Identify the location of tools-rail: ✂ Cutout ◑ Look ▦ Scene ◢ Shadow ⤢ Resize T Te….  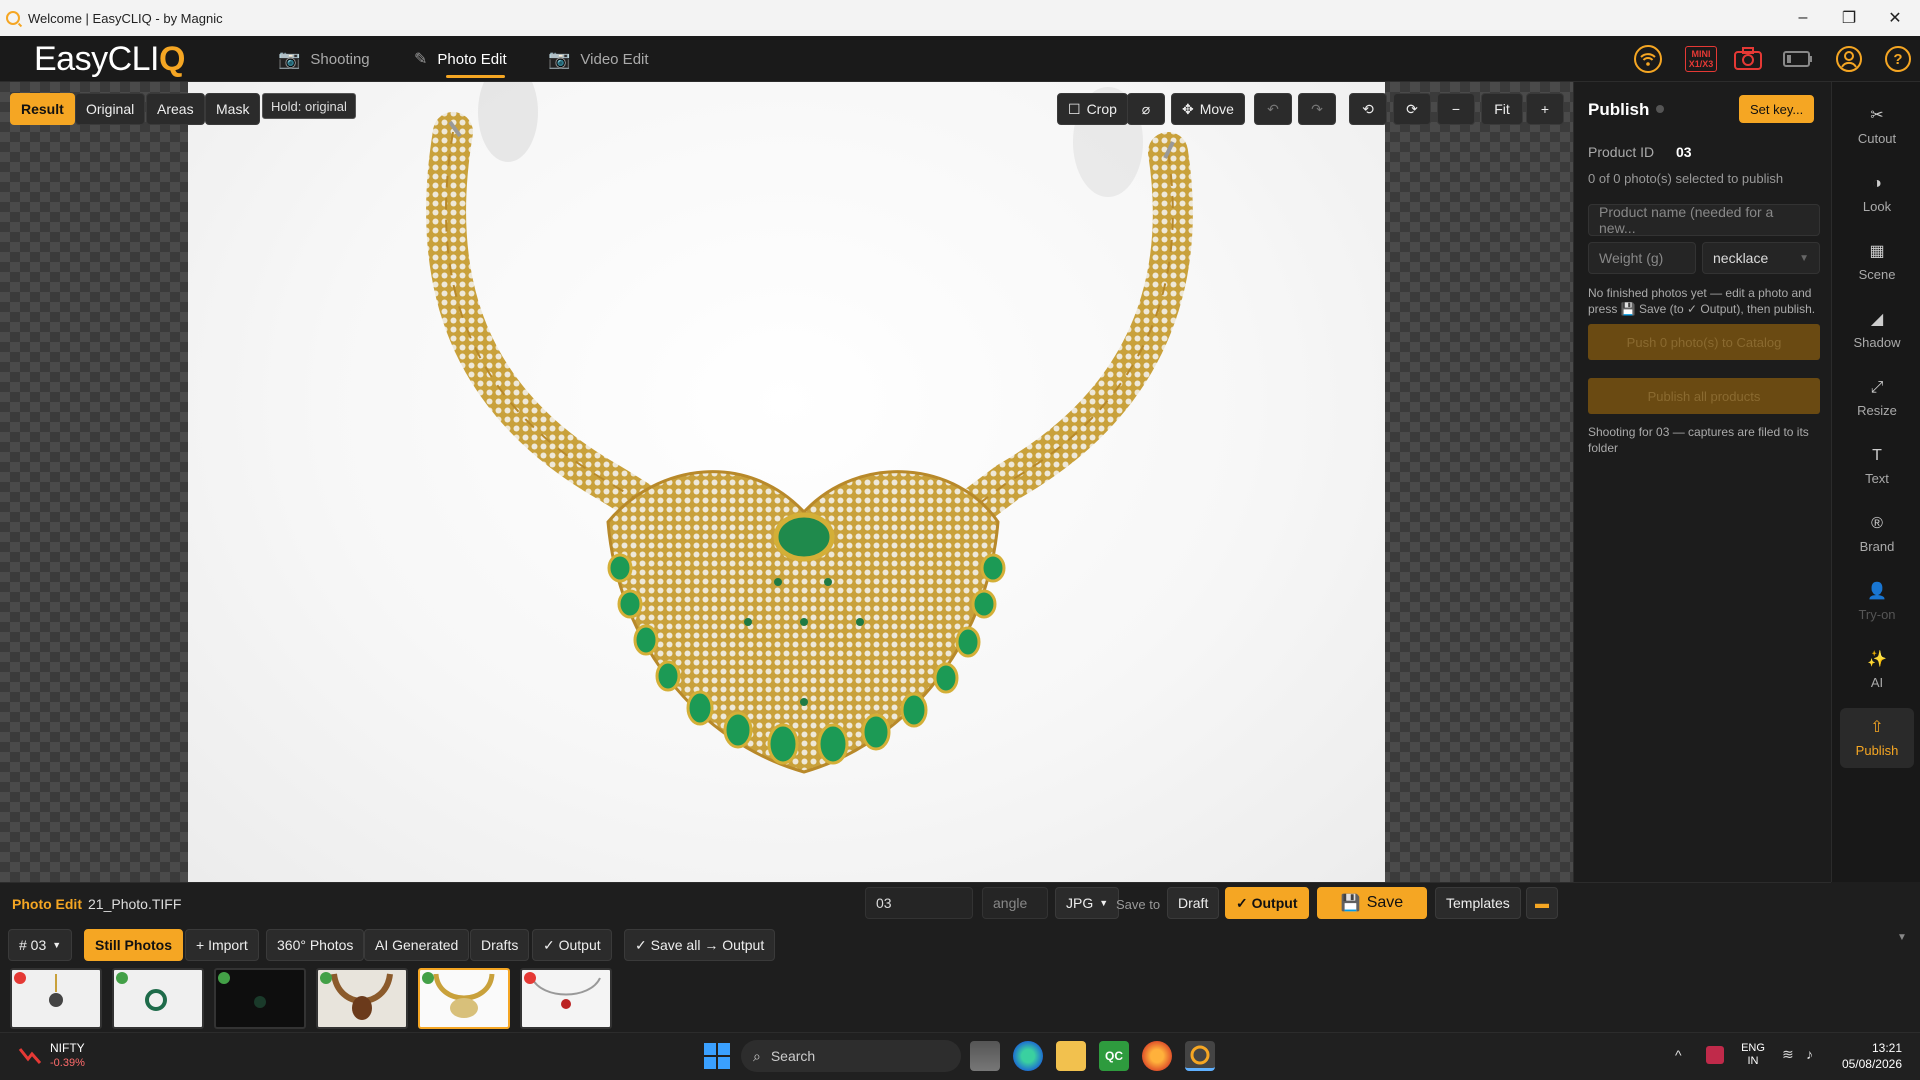
(1875, 482).